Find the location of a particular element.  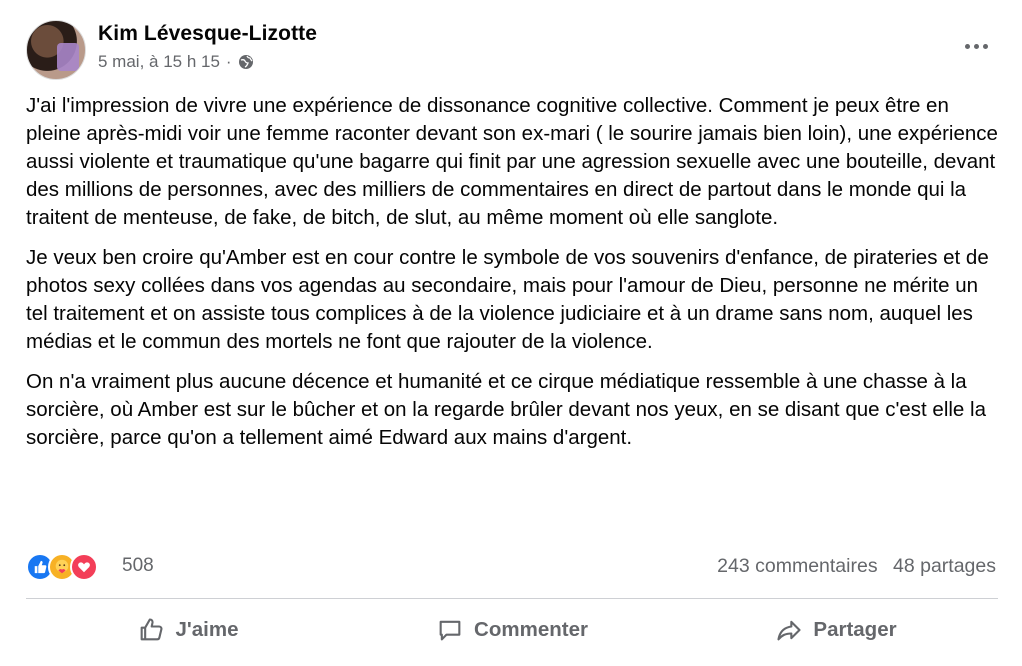

post-header: Kim Lévesque-Lizotte 5 mai, à 15 h 15 · is located at coordinates (514, 51).